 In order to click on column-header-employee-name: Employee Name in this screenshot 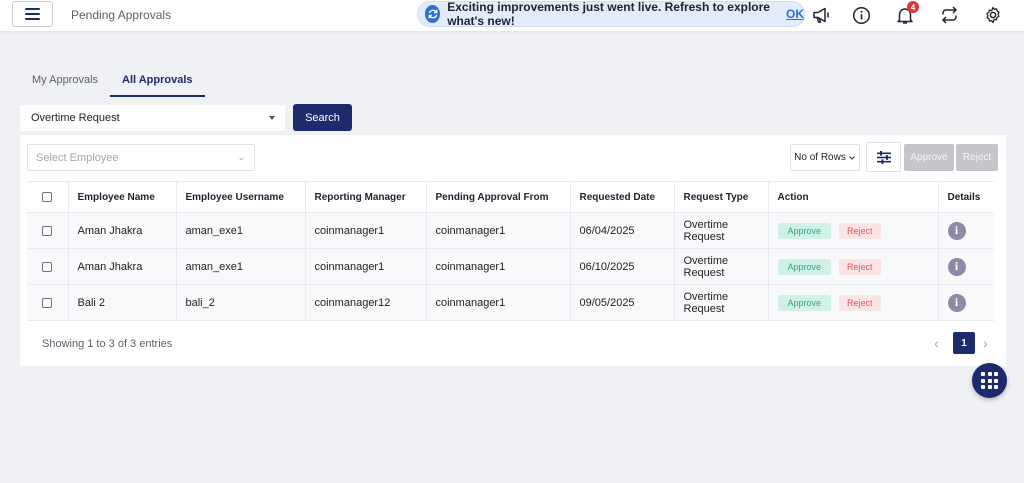, I will do `click(122, 197)`.